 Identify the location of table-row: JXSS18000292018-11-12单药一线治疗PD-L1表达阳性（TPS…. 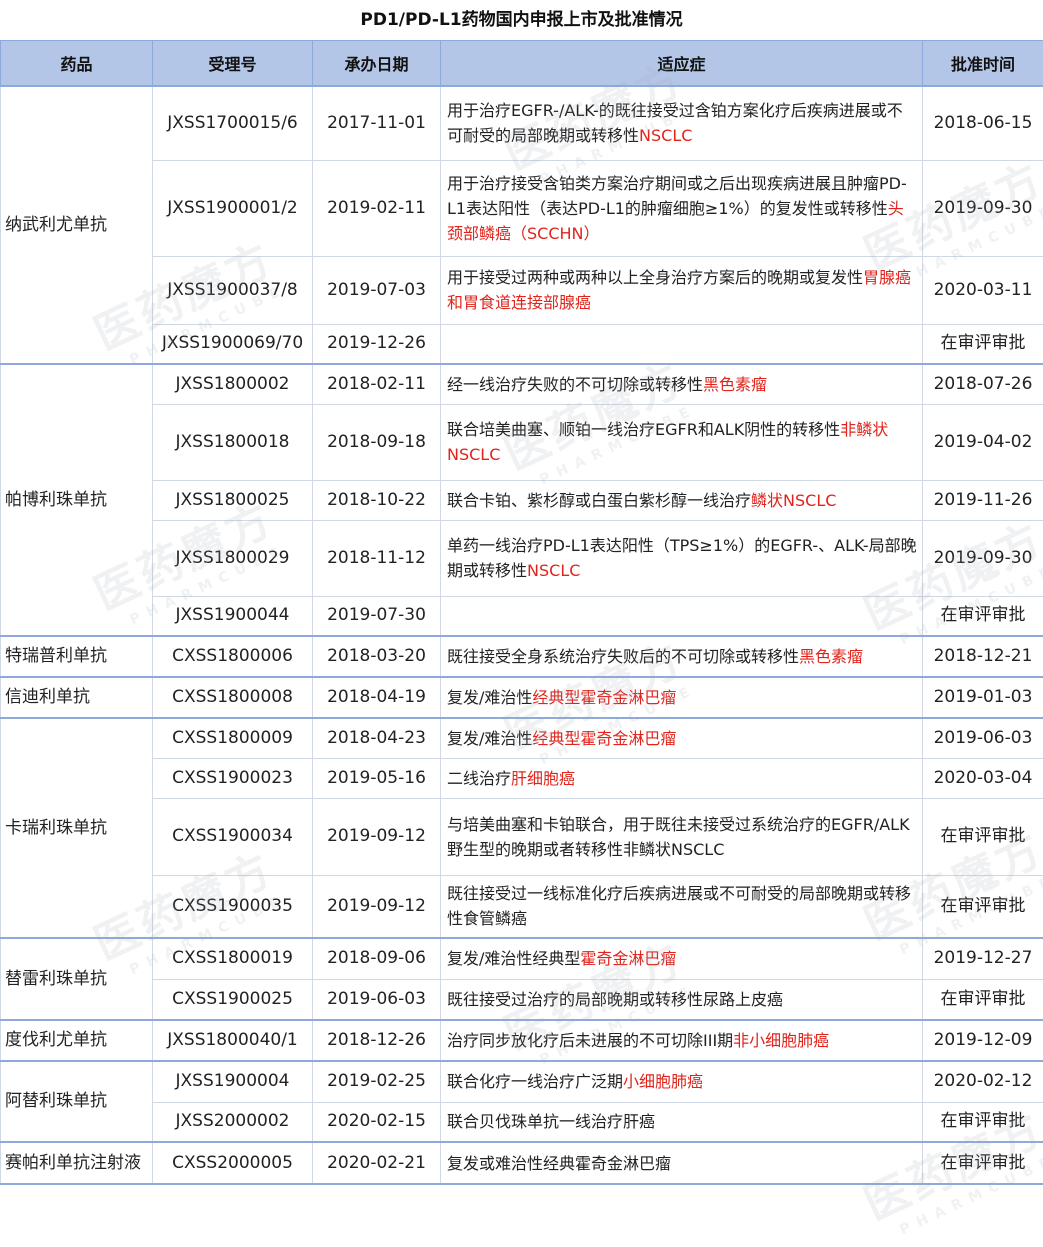
(522, 558).